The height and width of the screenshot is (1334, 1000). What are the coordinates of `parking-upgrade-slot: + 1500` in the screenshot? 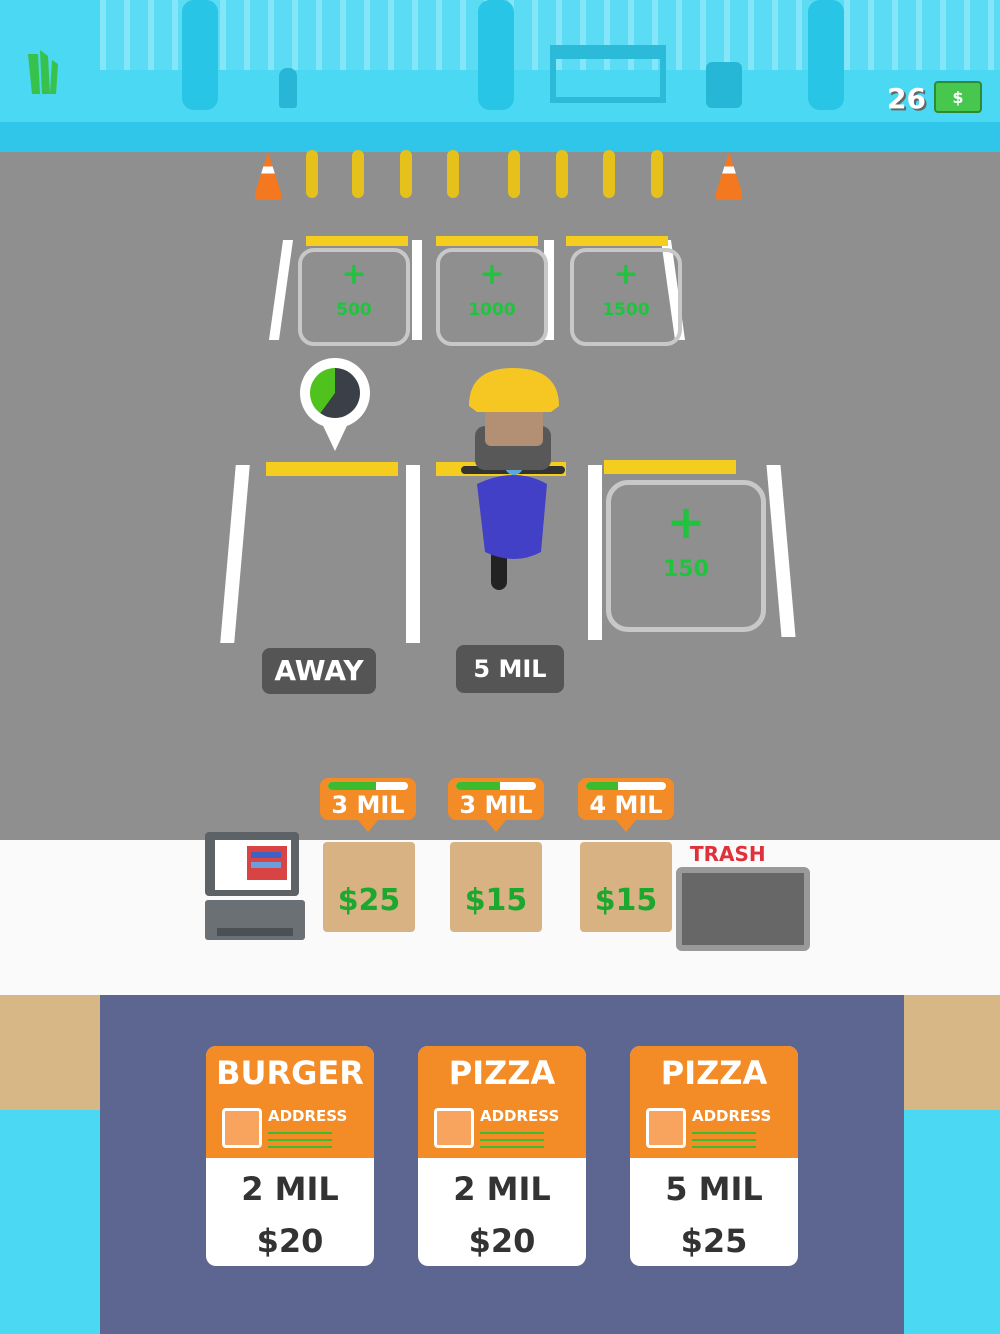 It's located at (626, 297).